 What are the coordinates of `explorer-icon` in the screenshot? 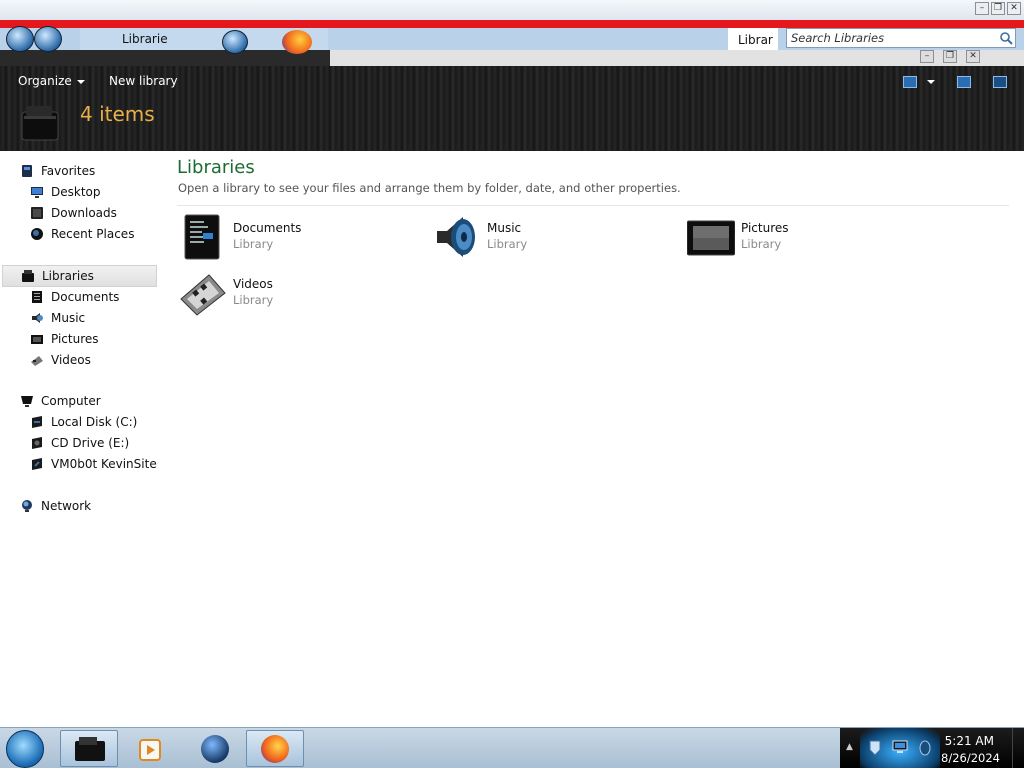 It's located at (90, 749).